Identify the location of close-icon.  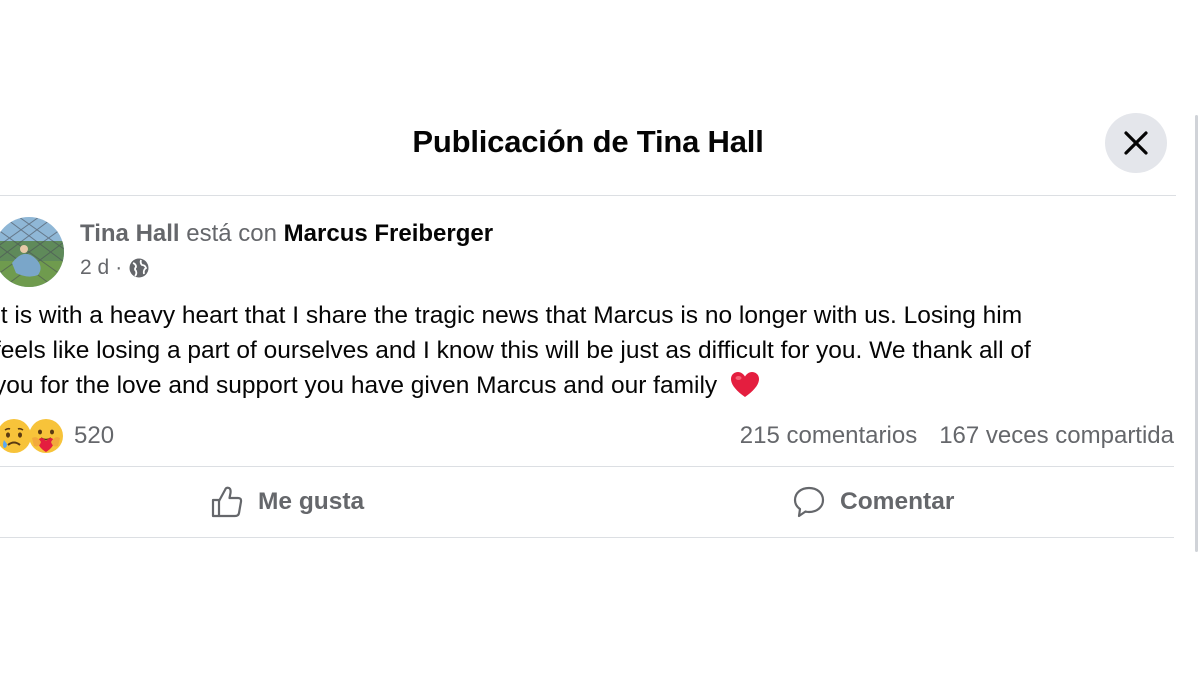
(1136, 143).